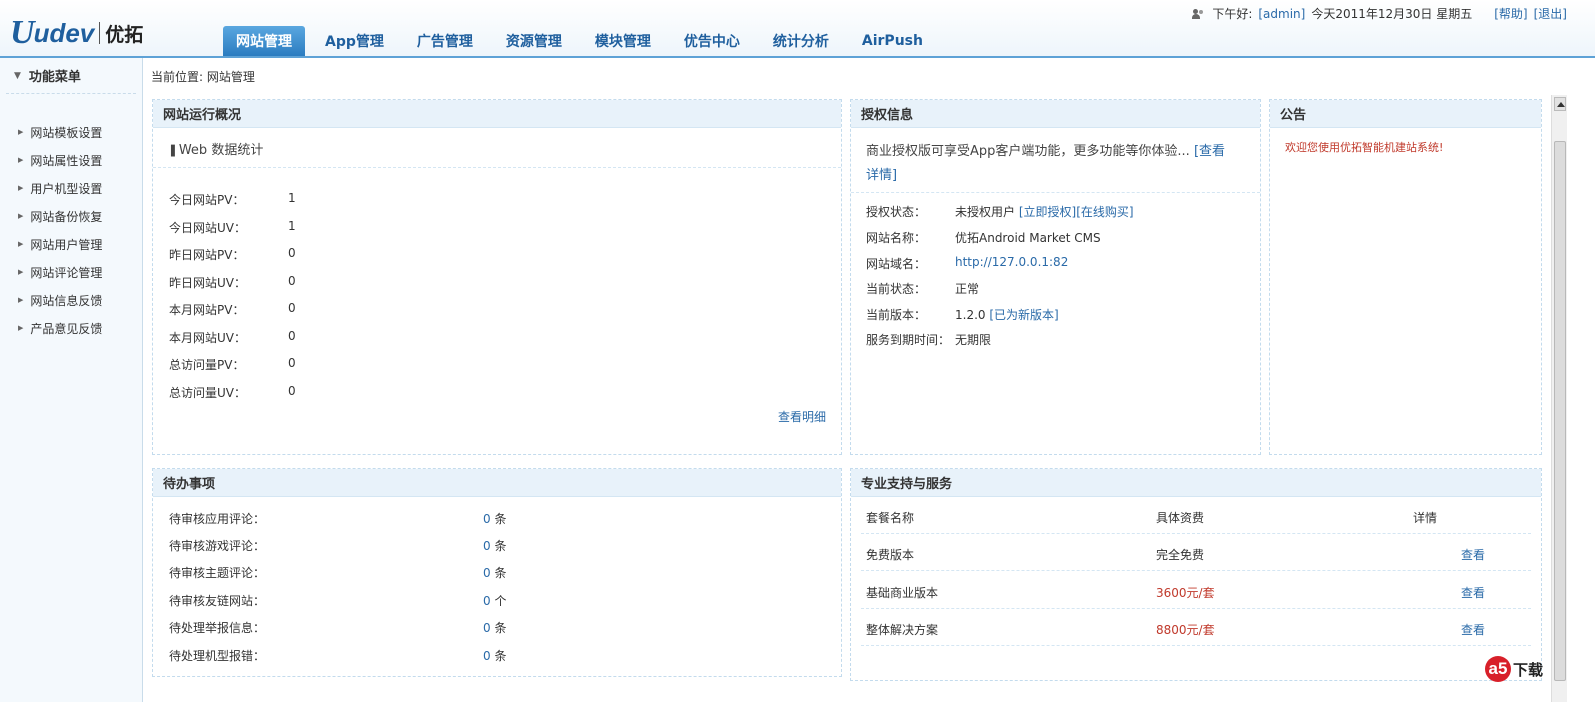 This screenshot has height=702, width=1595. What do you see at coordinates (970, 315) in the screenshot?
I see `version-number: 1.2.0` at bounding box center [970, 315].